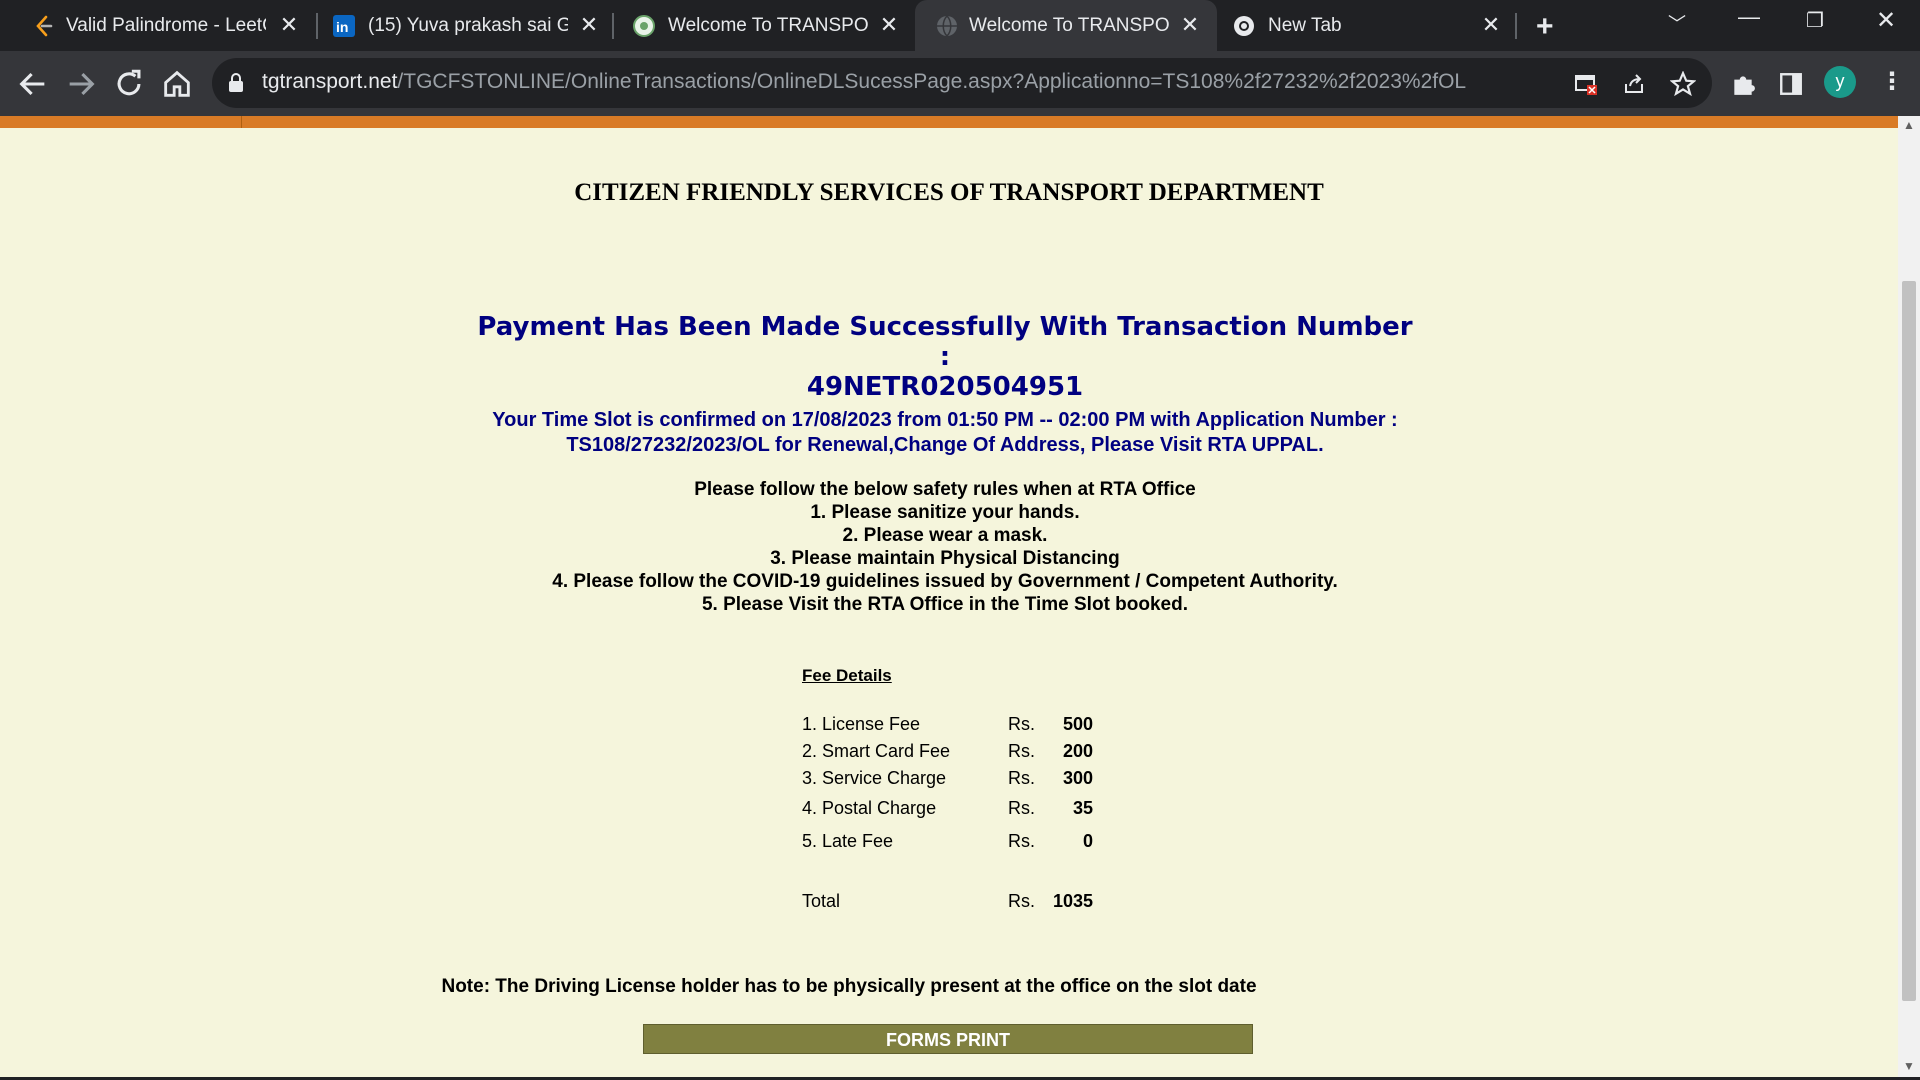  Describe the element at coordinates (1892, 82) in the screenshot. I see `menu-kebab-icon: ⋮` at that location.